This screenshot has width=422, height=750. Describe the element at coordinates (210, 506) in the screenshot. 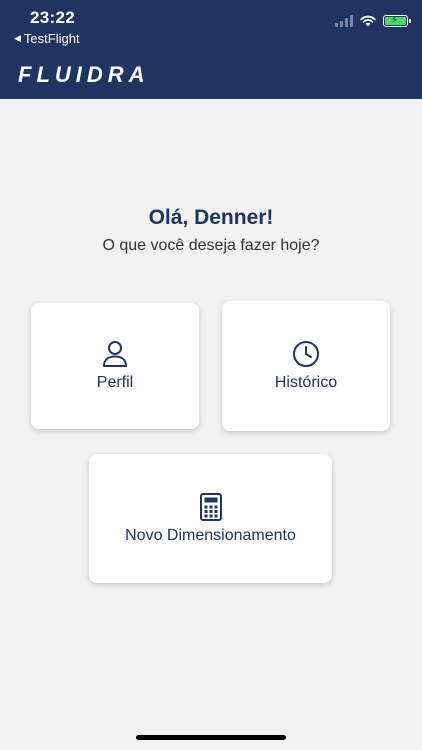

I see `calculator-icon` at that location.